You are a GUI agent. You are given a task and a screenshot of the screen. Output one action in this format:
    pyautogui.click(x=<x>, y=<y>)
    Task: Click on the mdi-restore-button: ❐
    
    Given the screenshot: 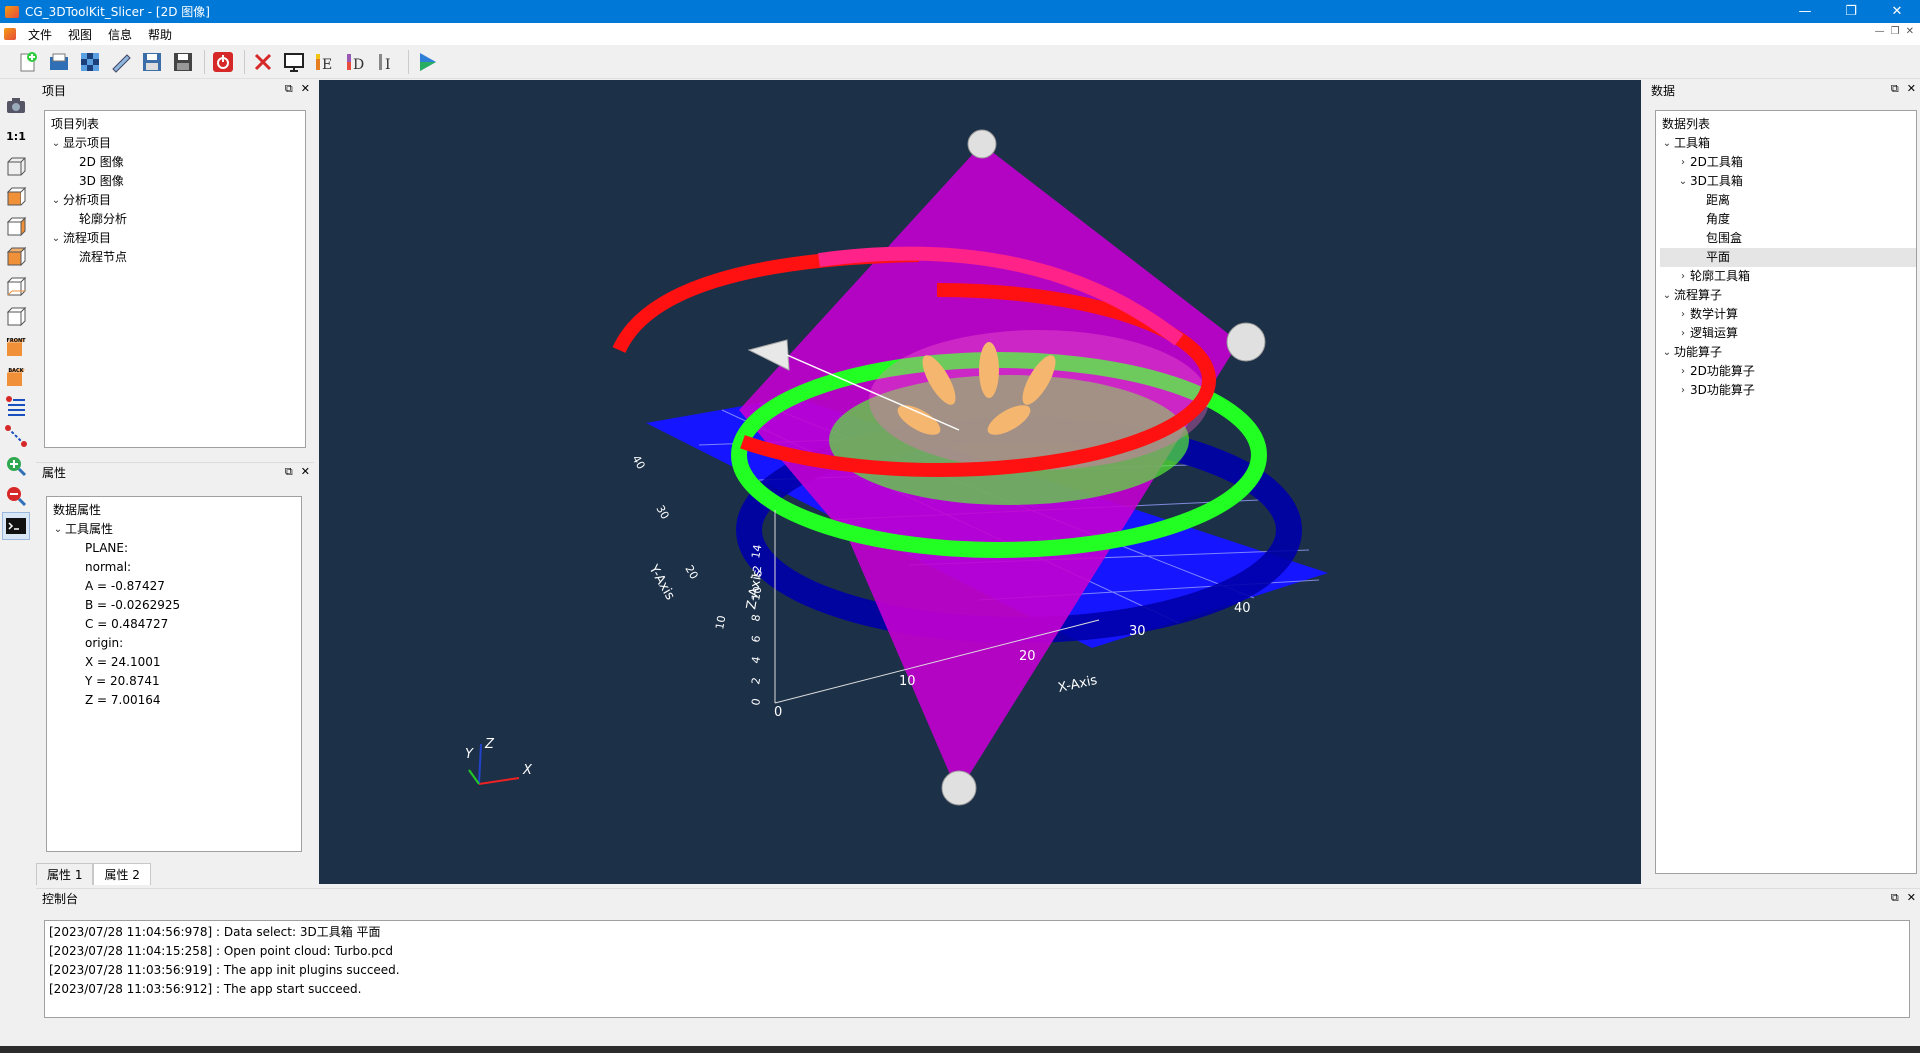 What is the action you would take?
    pyautogui.click(x=1895, y=31)
    